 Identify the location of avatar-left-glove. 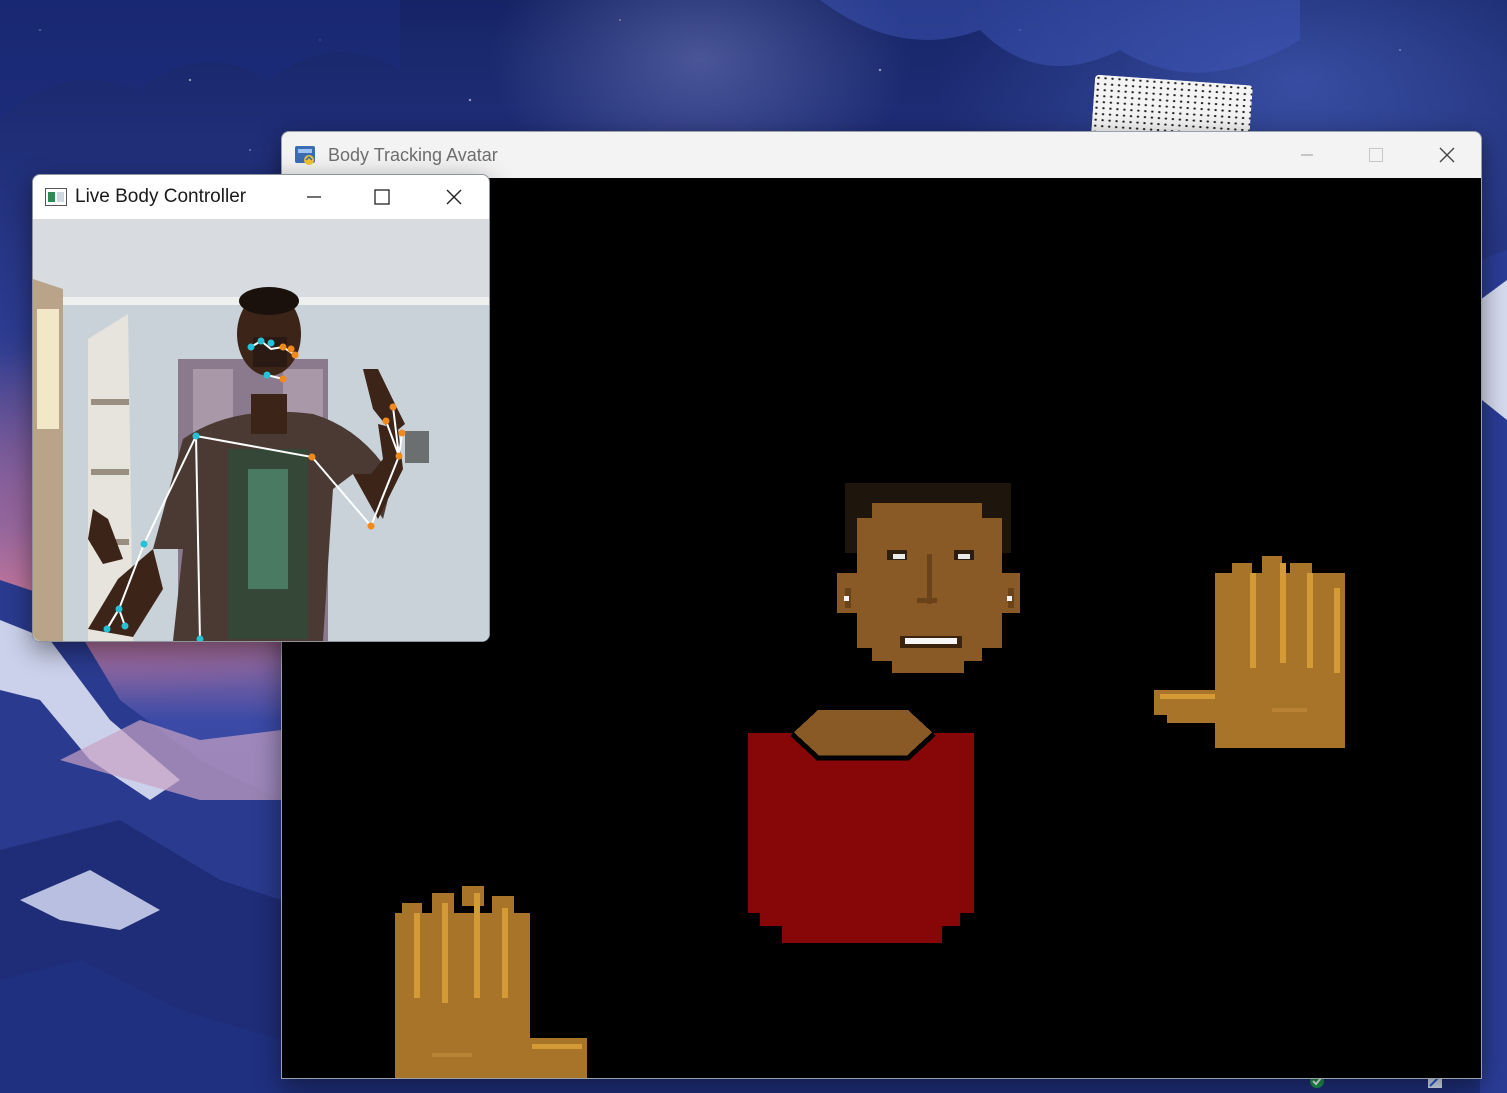
(491, 982).